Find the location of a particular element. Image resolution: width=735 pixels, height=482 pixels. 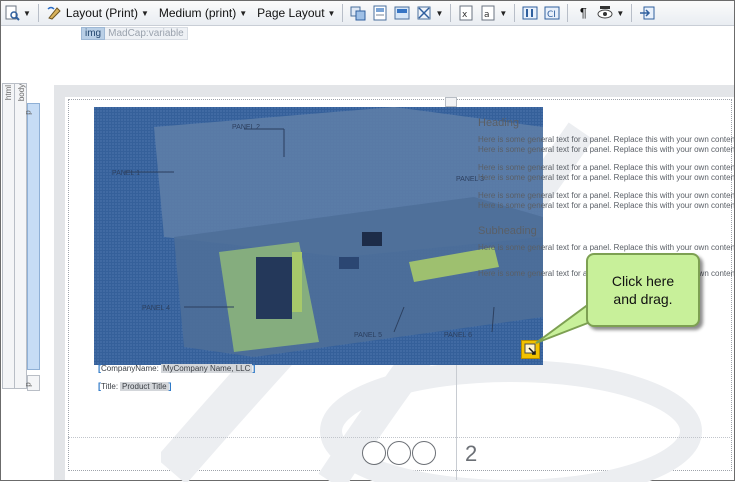

arrow-into-box-icon is located at coordinates (647, 13).